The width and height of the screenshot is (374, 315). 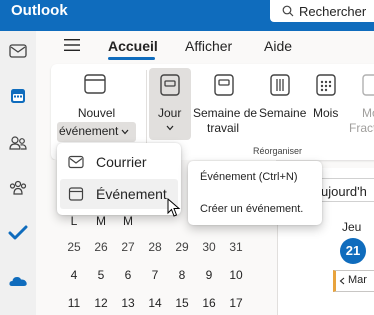 I want to click on calendar-day: 29, so click(x=182, y=247).